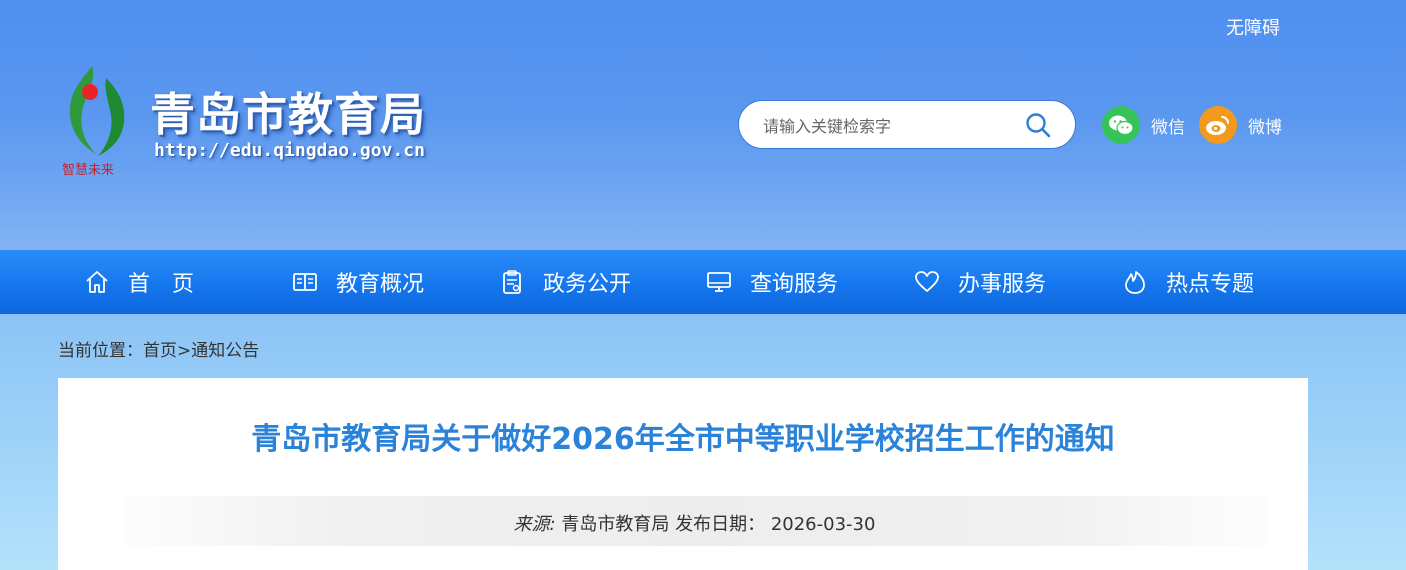 The image size is (1406, 570). I want to click on nav-item-home: 首 页, so click(139, 282).